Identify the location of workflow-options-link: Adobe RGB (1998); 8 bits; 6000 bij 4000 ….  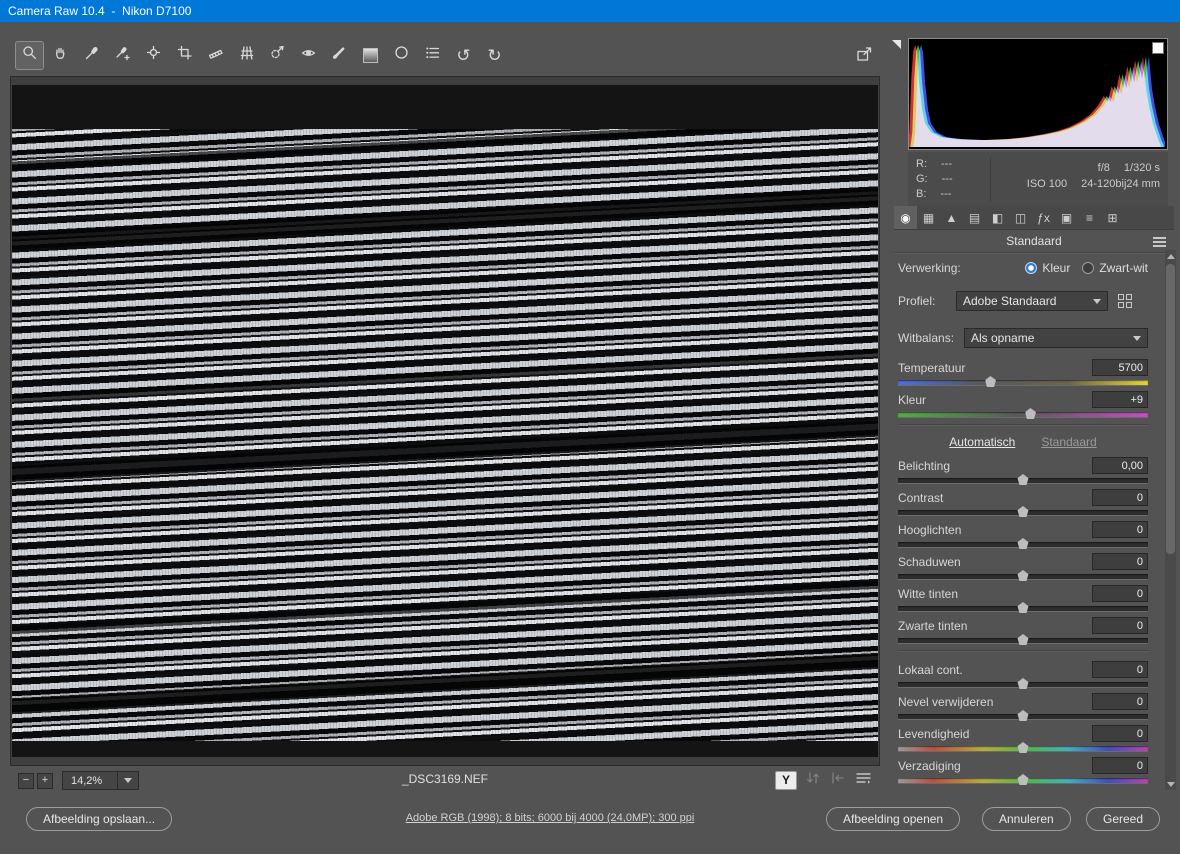
(550, 818).